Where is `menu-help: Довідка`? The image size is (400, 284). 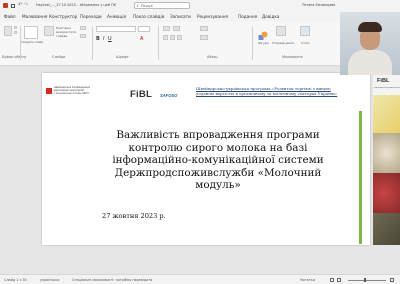
menu-help: Довідка is located at coordinates (270, 16).